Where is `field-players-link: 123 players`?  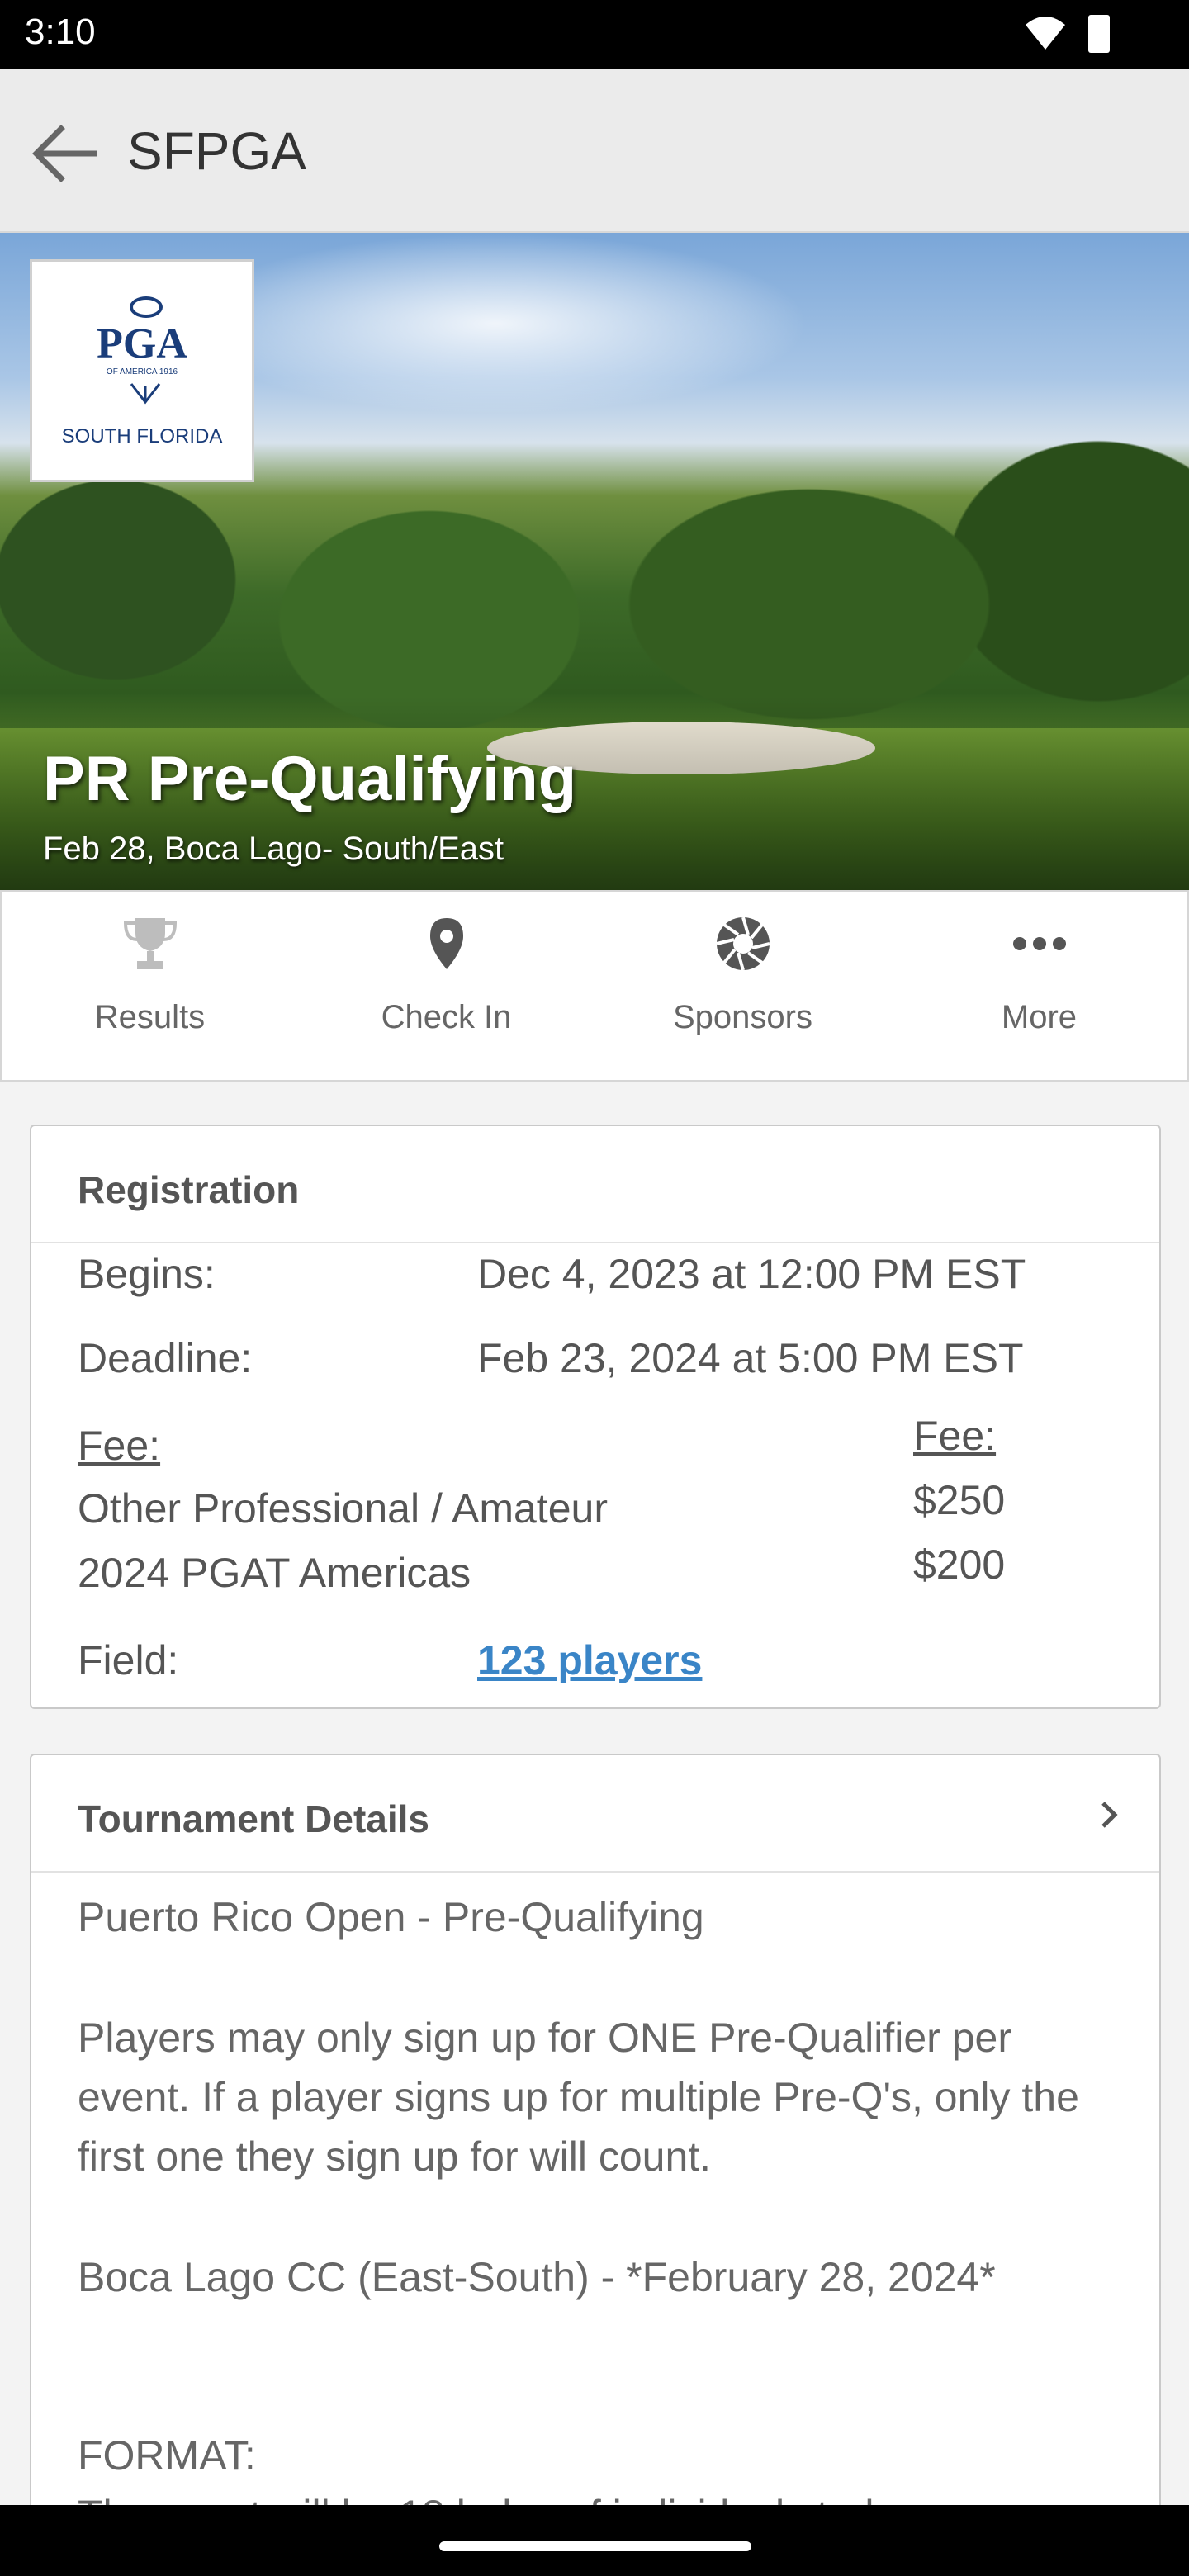 field-players-link: 123 players is located at coordinates (589, 1660).